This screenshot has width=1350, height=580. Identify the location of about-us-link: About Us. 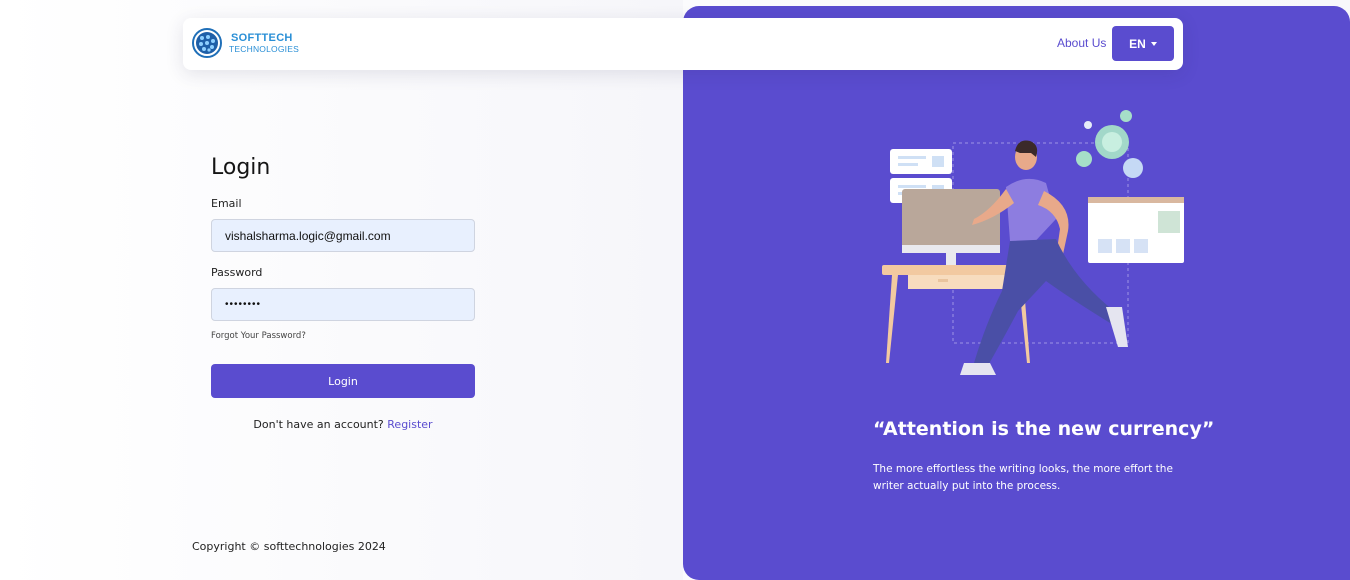
(1081, 43).